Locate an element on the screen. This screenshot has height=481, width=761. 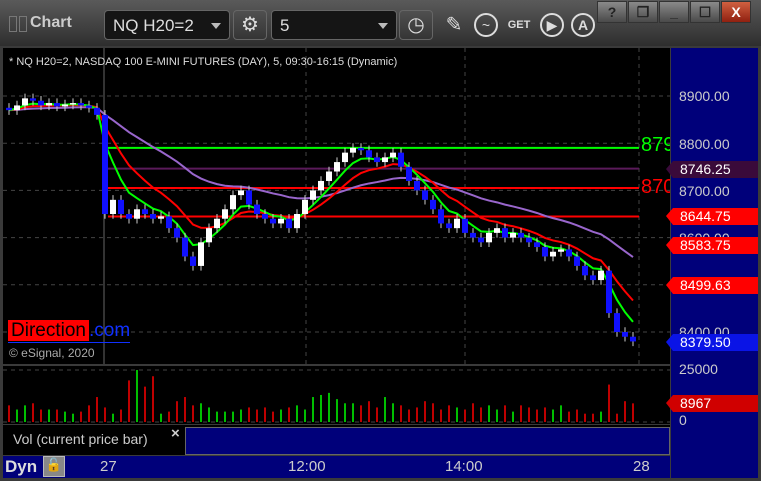
get-data-icon: GET is located at coordinates (519, 25).